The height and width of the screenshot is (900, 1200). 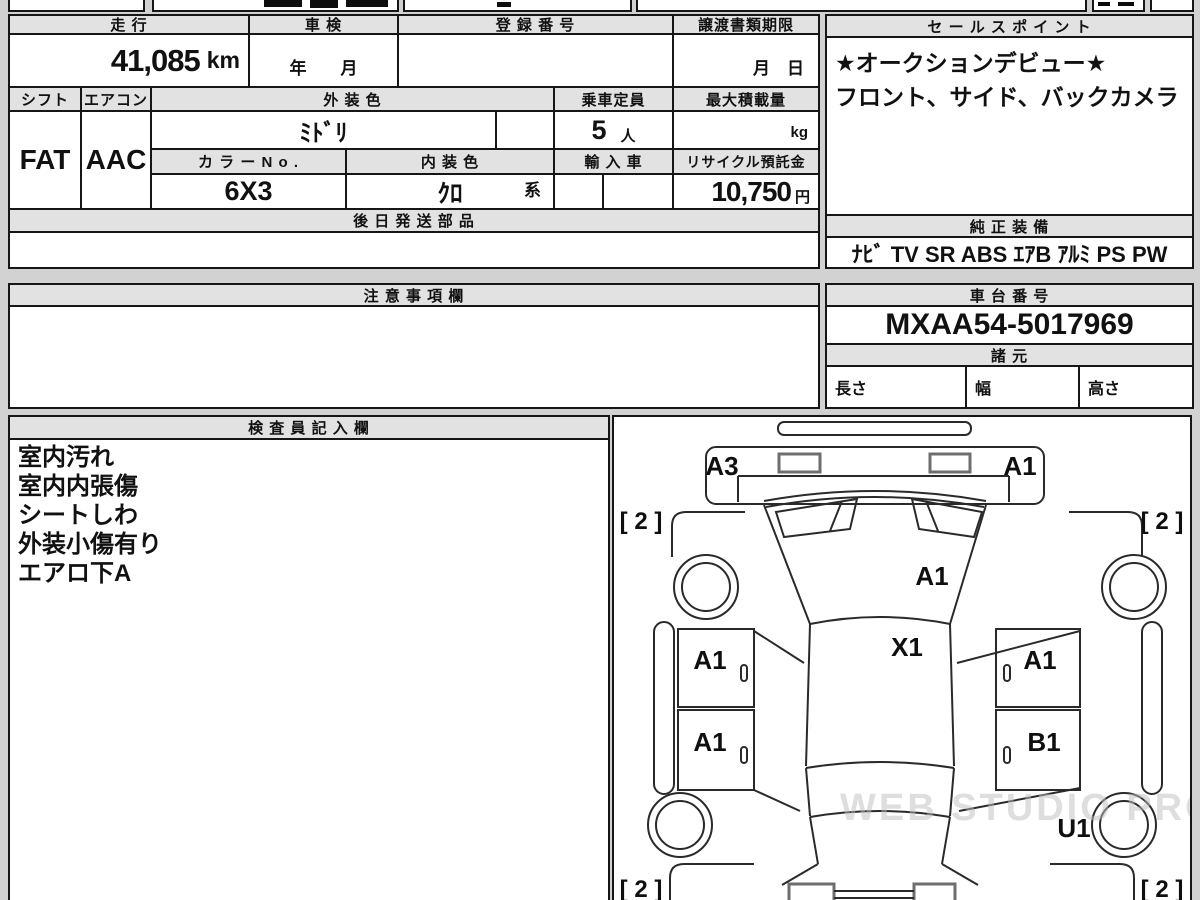 What do you see at coordinates (155, 60) in the screenshot?
I see `mileage-number: 41,085` at bounding box center [155, 60].